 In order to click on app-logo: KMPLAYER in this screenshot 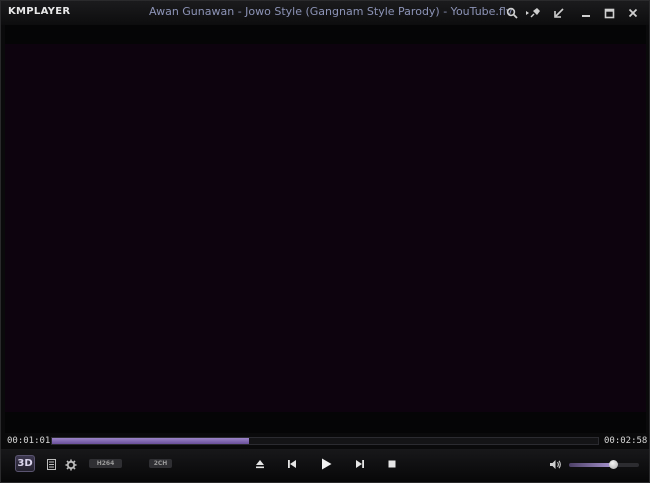, I will do `click(39, 11)`.